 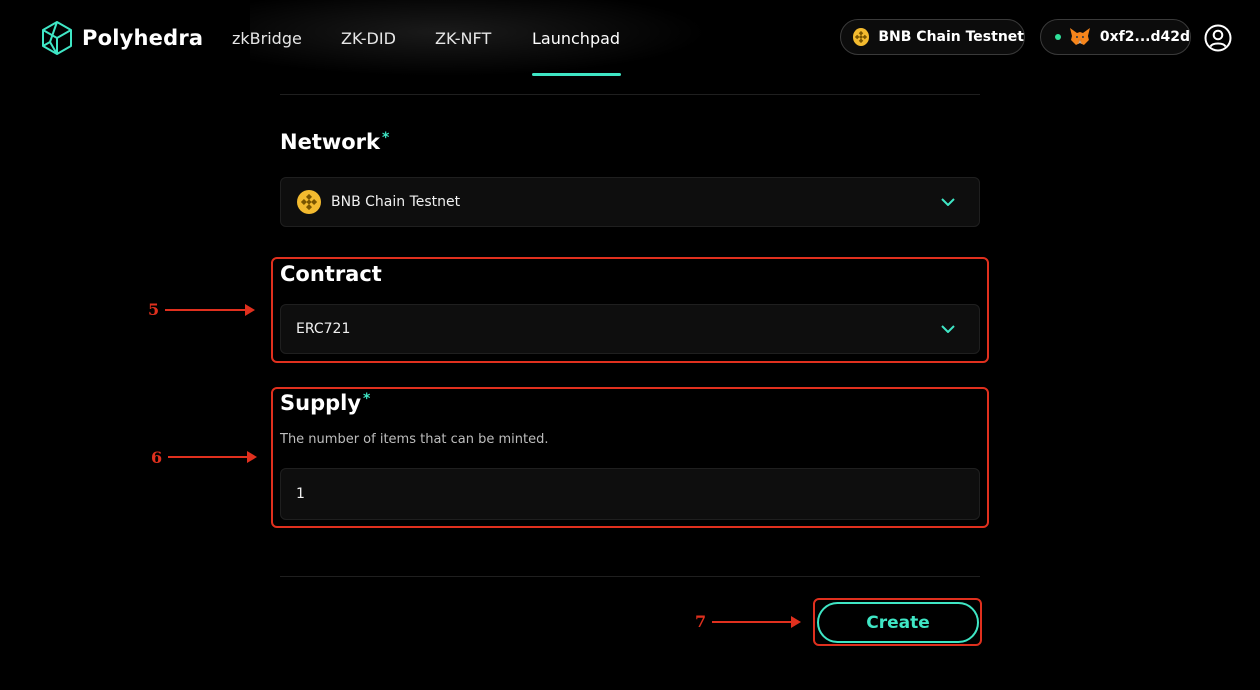 I want to click on brand-logo: Polyhedra, so click(x=121, y=38).